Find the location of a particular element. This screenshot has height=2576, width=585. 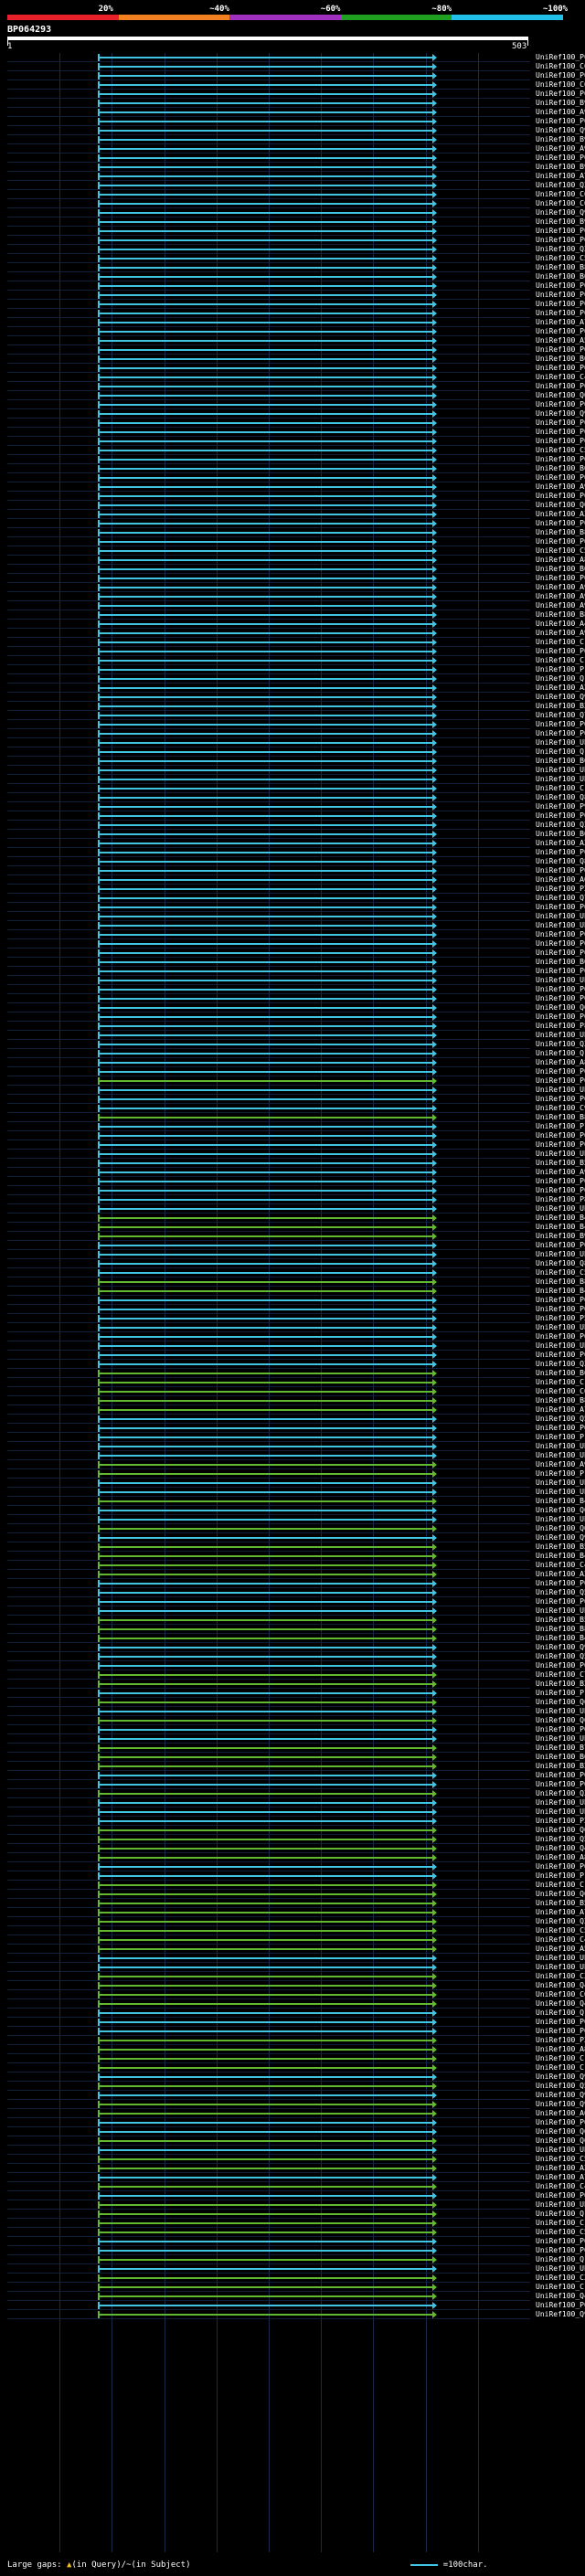

hit-accession-link: UniRef100_Q6QLW4 is located at coordinates (561, 1510).